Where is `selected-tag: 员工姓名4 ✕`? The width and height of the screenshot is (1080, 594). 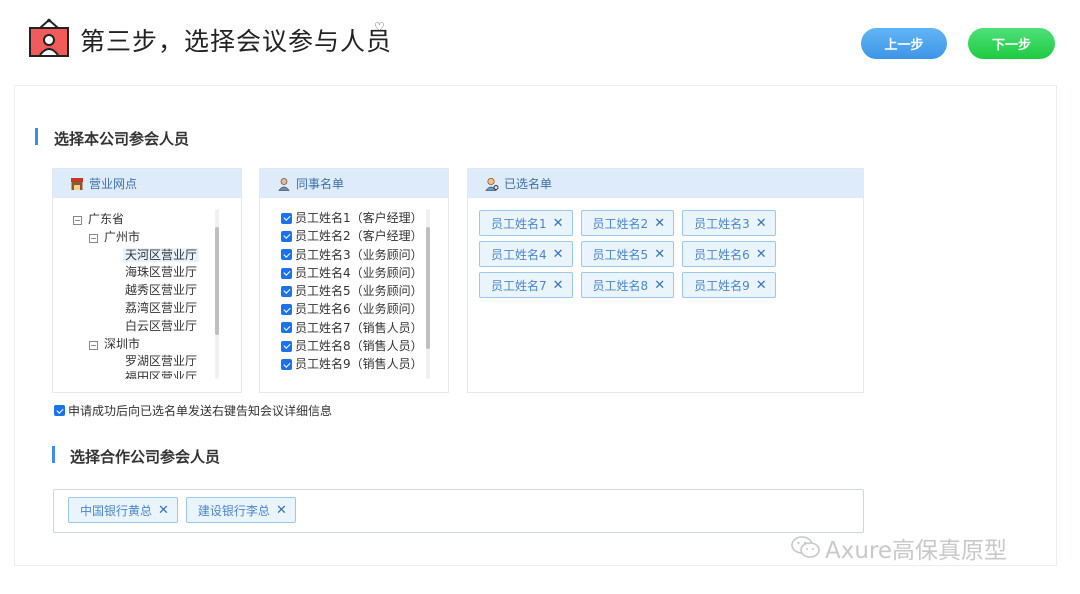 selected-tag: 员工姓名4 ✕ is located at coordinates (526, 254).